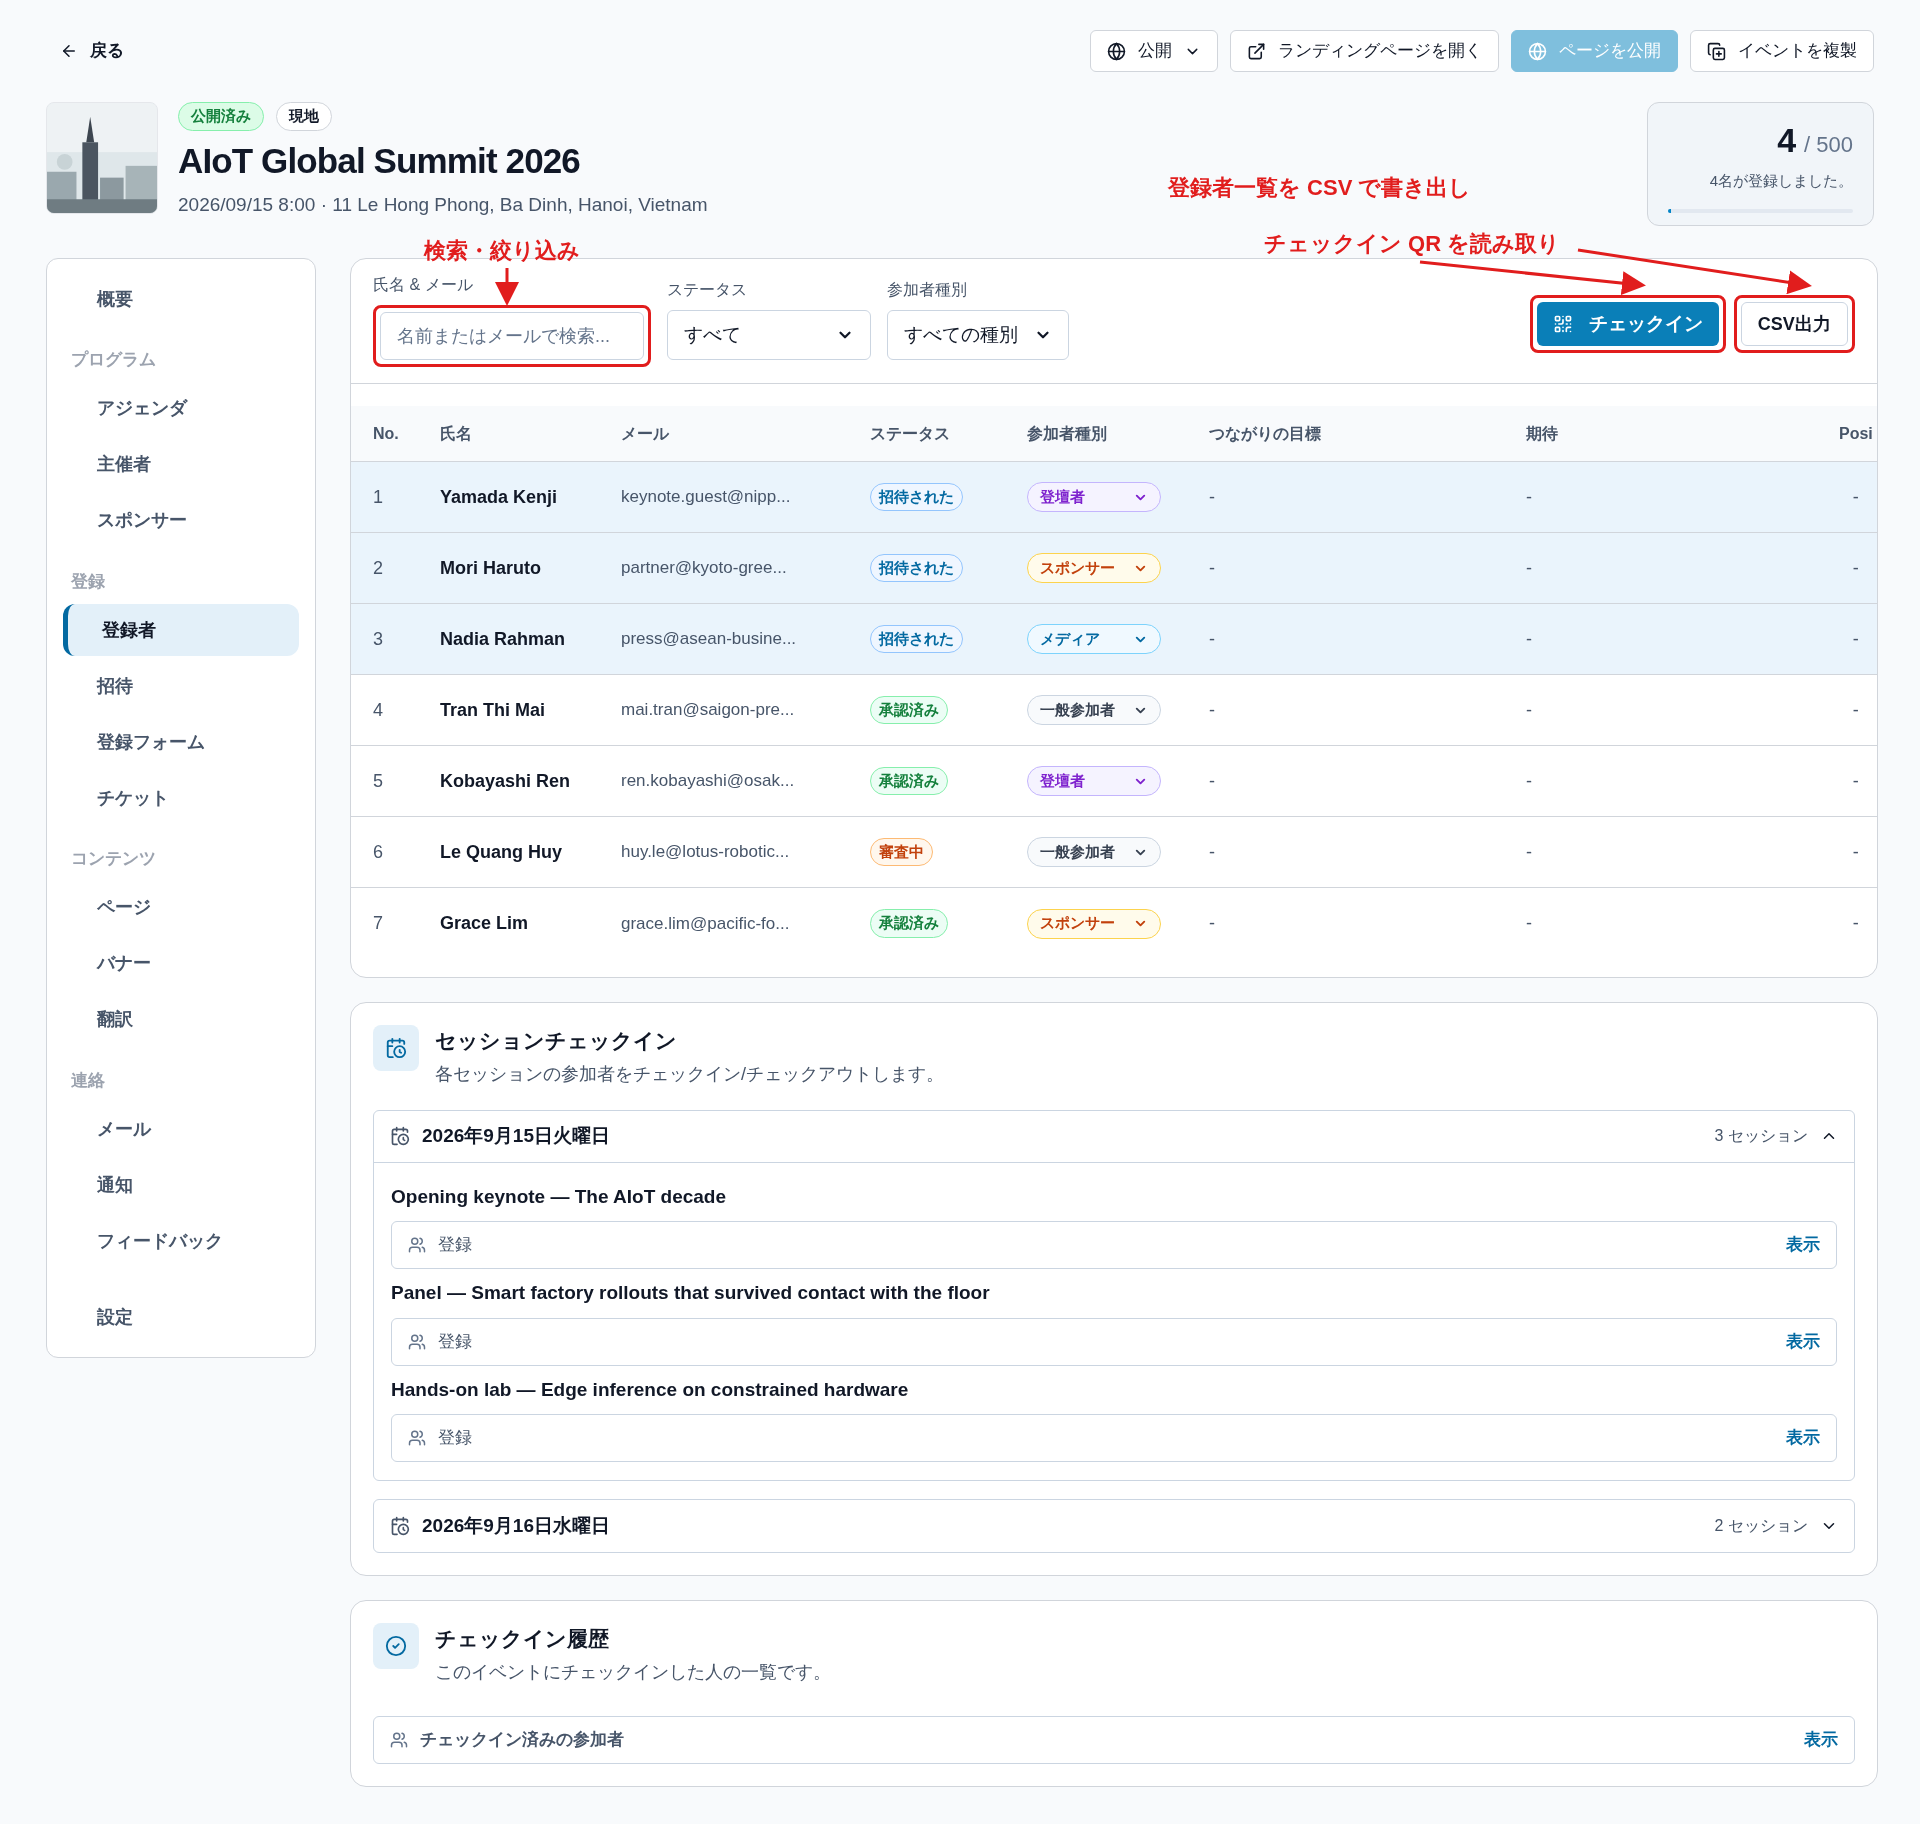 This screenshot has height=1824, width=1920. What do you see at coordinates (927, 290) in the screenshot?
I see `field-label: 参加者種別` at bounding box center [927, 290].